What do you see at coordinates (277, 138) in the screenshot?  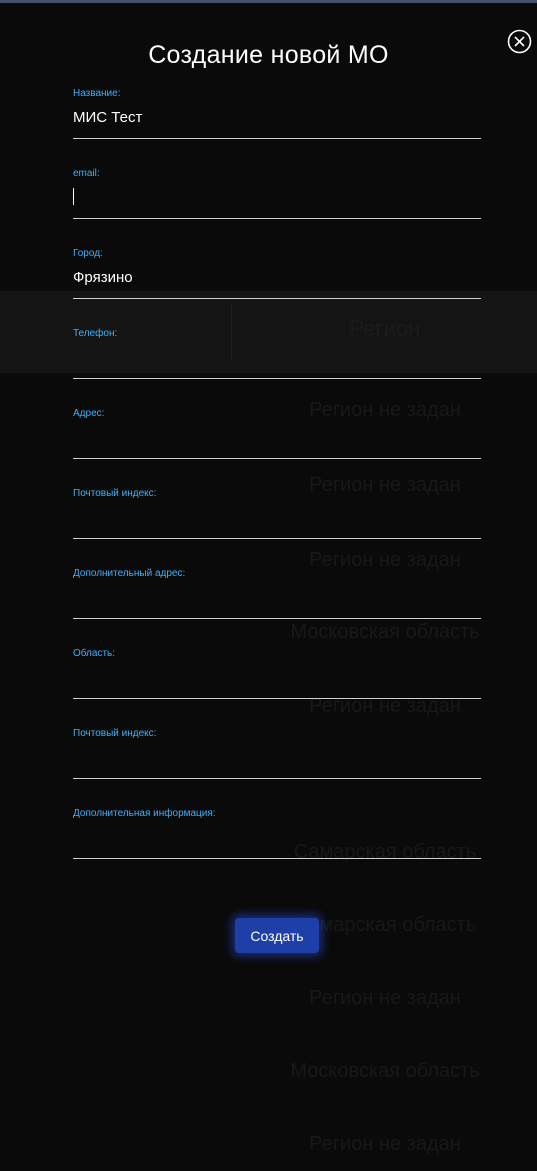 I see `name-field-underline` at bounding box center [277, 138].